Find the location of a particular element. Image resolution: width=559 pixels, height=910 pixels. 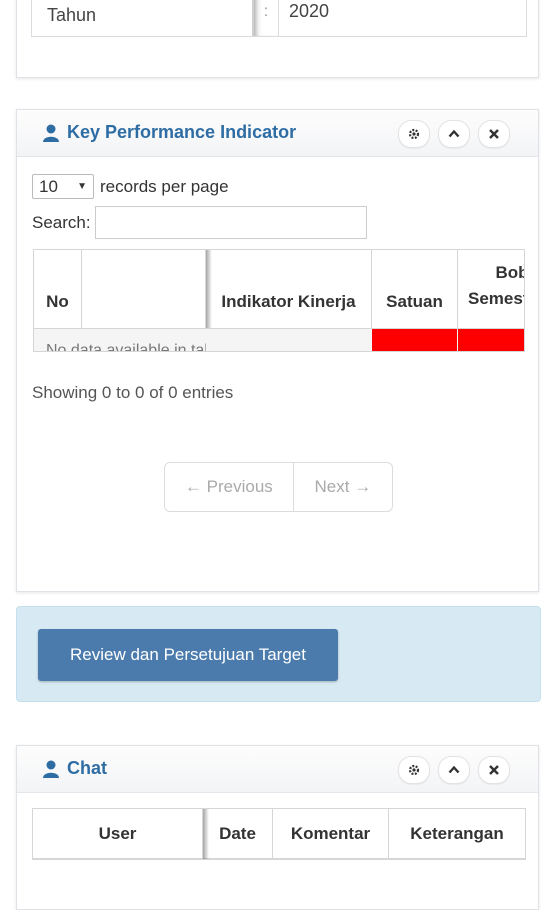

records-per-page-label: records per page is located at coordinates (164, 186).